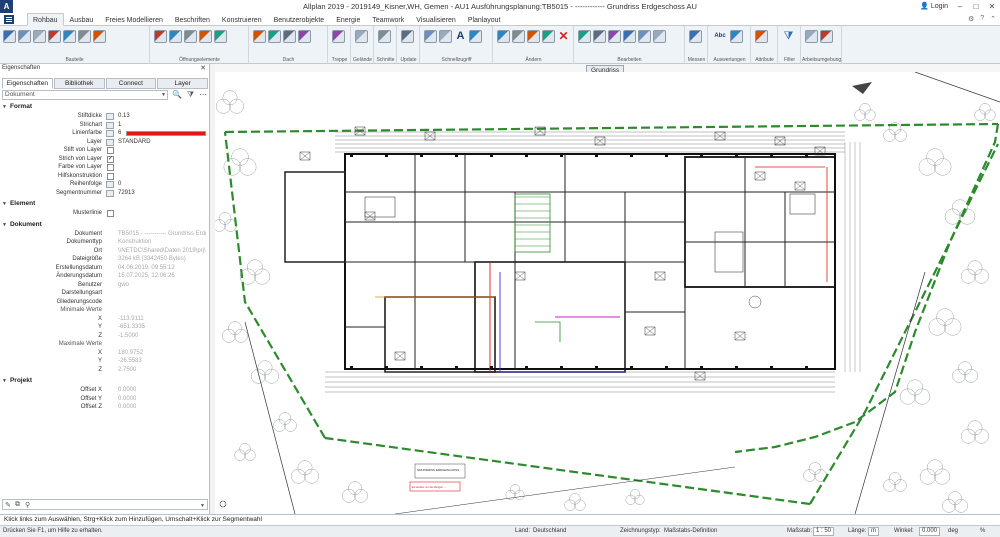 This screenshot has width=1000, height=537. I want to click on chevron-down-icon: ▼, so click(202, 506).